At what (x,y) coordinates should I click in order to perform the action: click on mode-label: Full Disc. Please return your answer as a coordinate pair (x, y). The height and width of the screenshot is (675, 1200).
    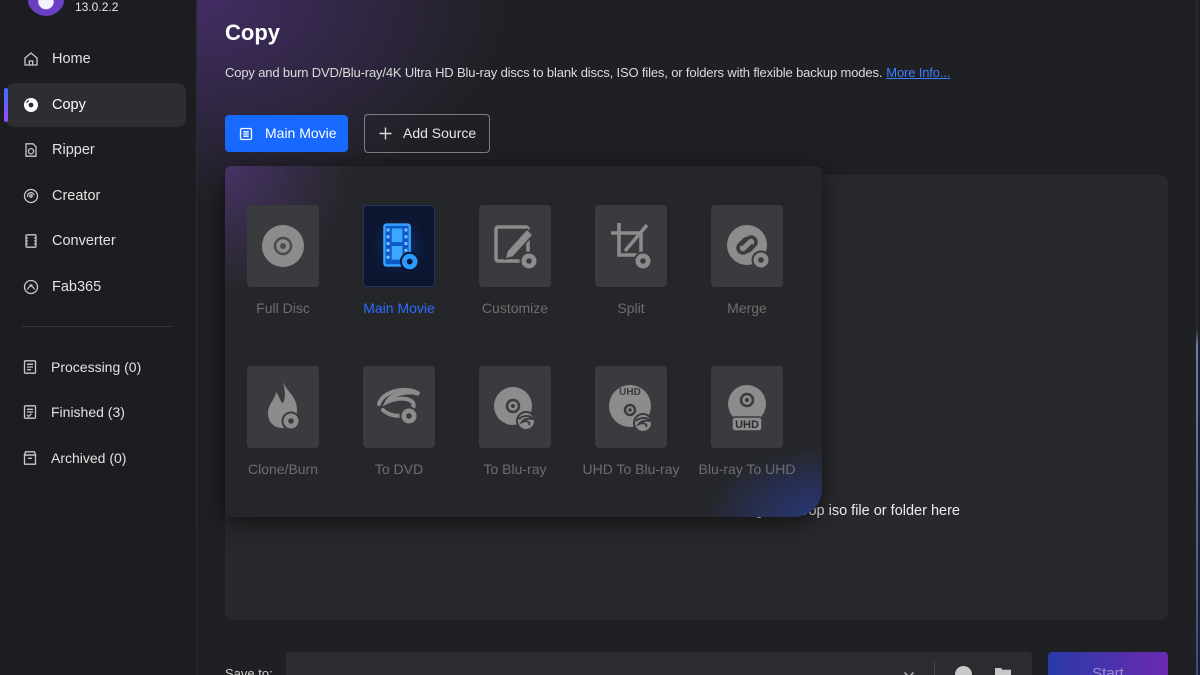
    Looking at the image, I should click on (283, 308).